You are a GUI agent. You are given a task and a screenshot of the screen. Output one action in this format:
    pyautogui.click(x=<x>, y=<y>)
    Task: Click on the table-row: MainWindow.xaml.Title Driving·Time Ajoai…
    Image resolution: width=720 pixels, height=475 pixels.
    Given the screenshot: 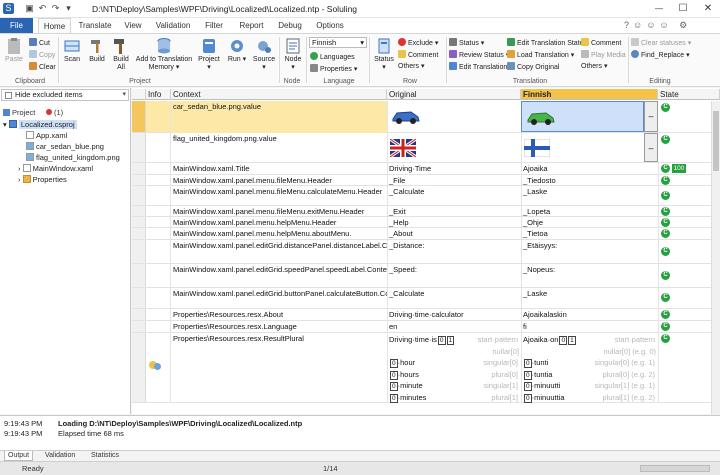 What is the action you would take?
    pyautogui.click(x=426, y=169)
    